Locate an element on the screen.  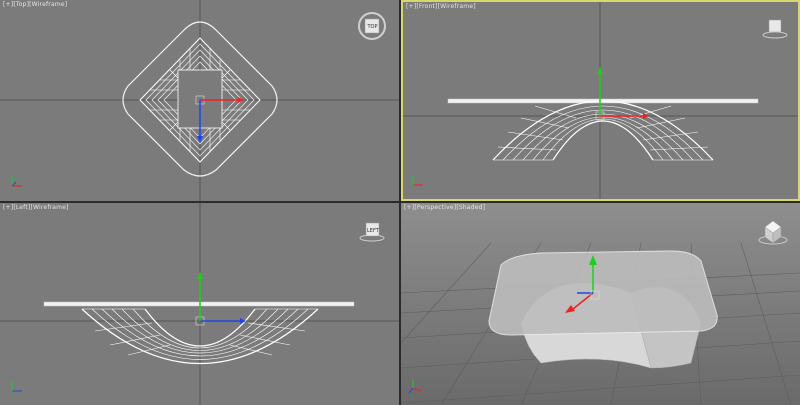
svg-text: TOP is located at coordinates (372, 27).